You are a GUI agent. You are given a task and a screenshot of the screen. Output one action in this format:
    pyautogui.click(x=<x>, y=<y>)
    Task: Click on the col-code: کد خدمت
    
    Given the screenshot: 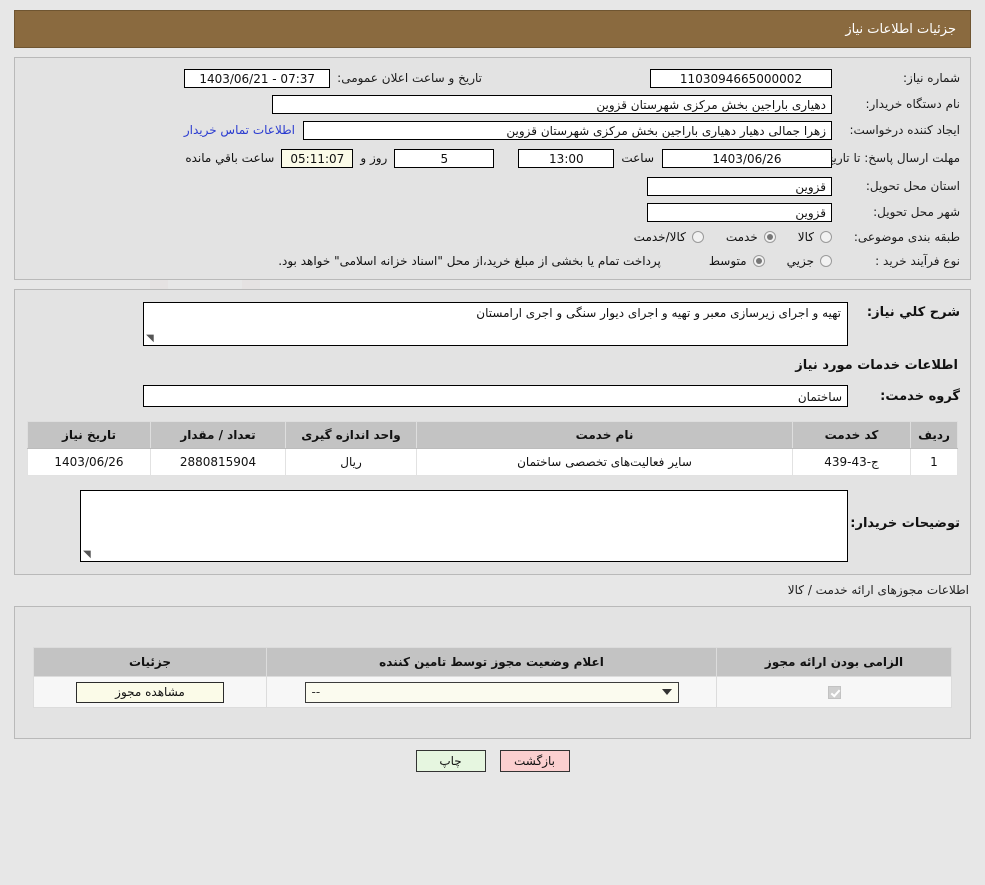 What is the action you would take?
    pyautogui.click(x=851, y=435)
    